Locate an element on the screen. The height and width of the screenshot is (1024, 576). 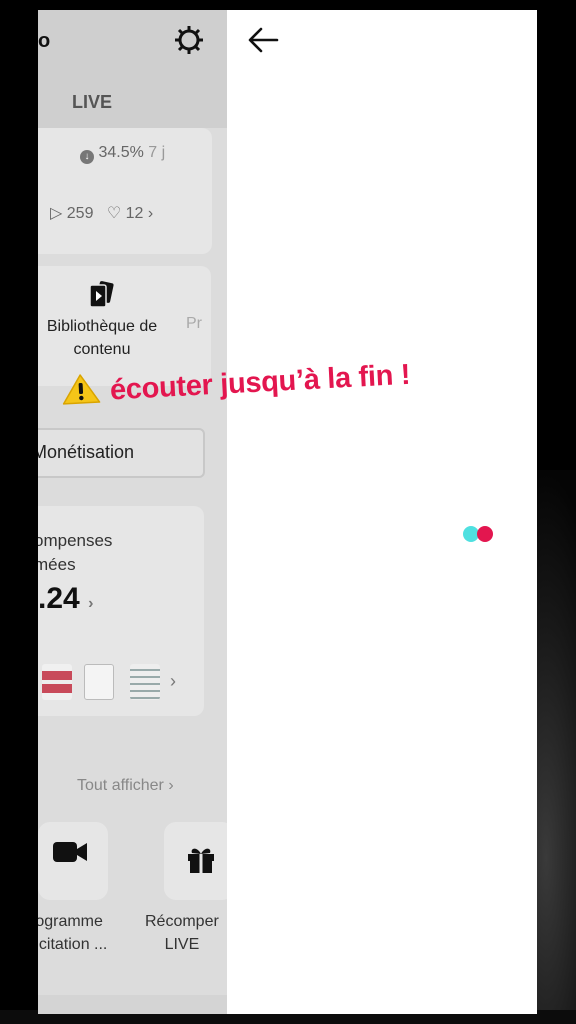
monetization-label: Monétisation is located at coordinates (86, 452).